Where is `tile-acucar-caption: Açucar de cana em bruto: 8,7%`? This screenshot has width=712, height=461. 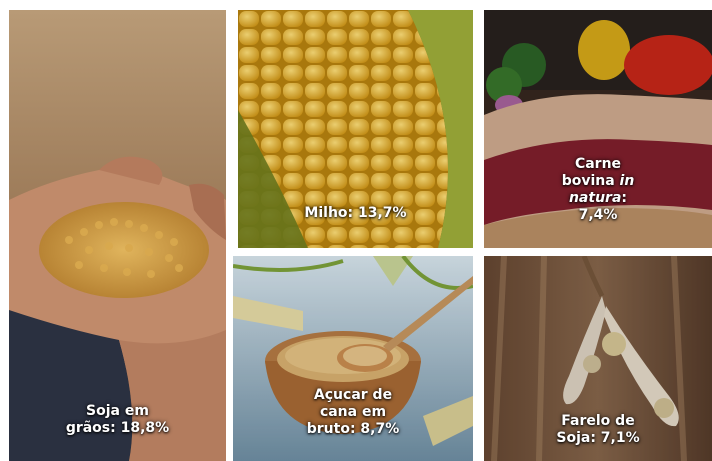
tile-acucar-caption: Açucar de cana em bruto: 8,7% is located at coordinates (353, 412).